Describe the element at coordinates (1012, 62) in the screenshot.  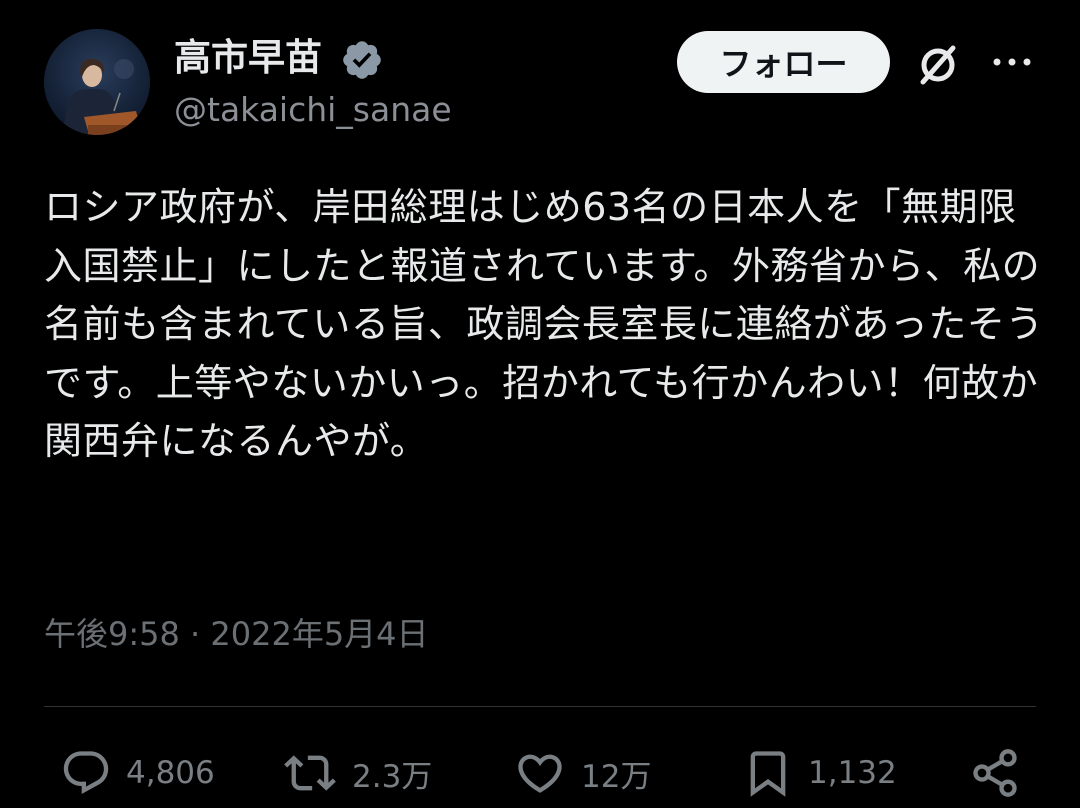
I see `more-horizontal-icon` at that location.